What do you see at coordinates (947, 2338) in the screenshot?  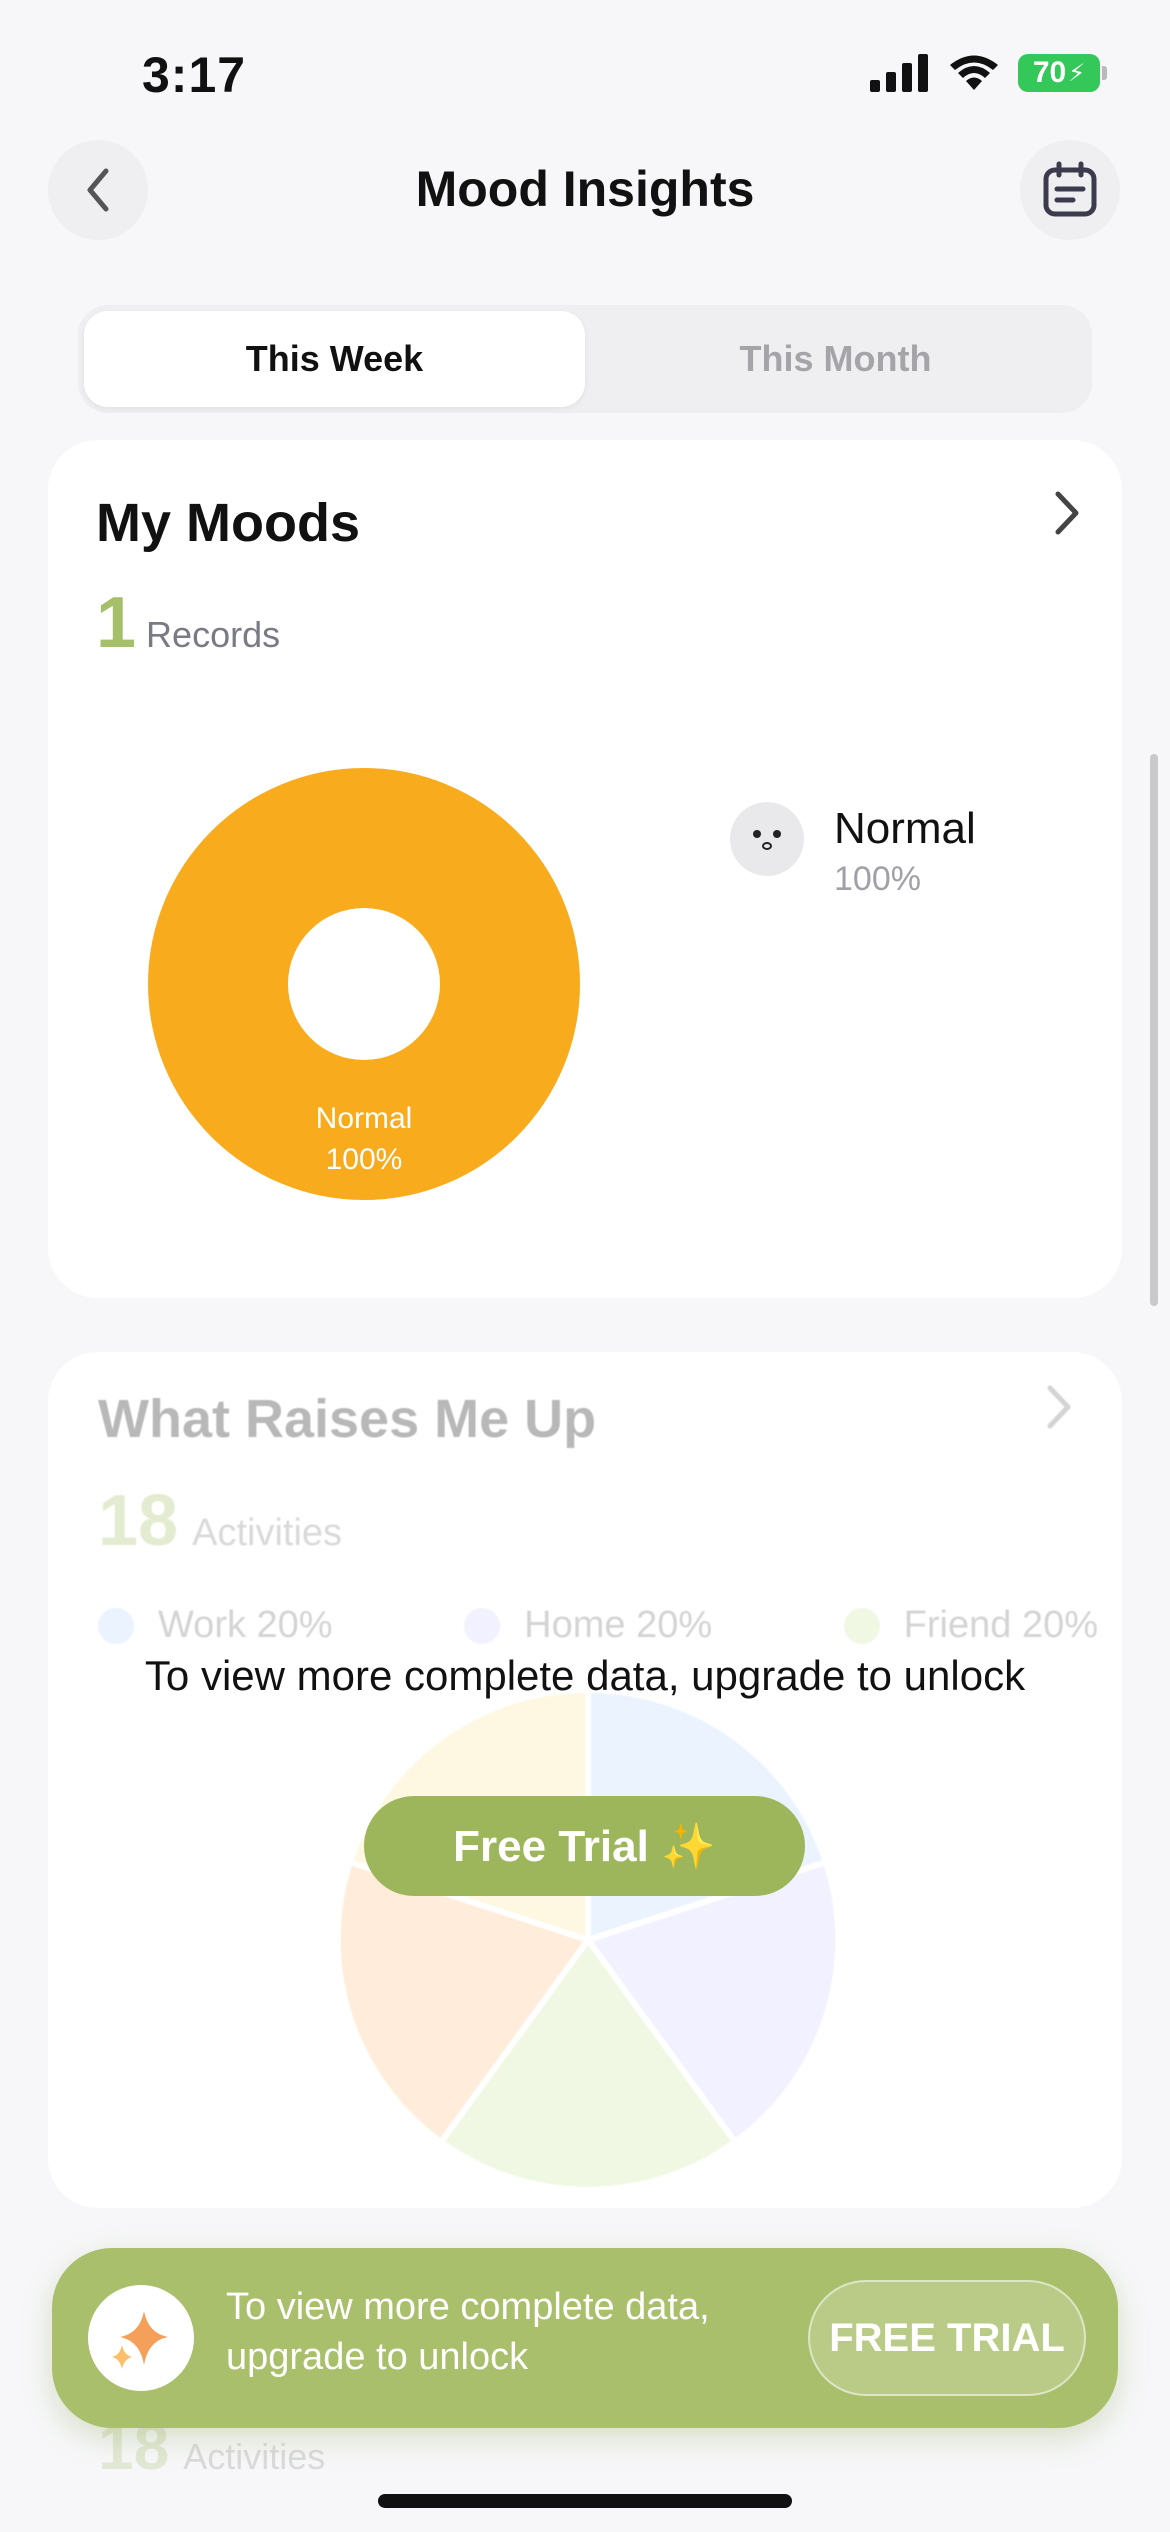 I see `banner-free-trial-button: FREE TRIAL` at bounding box center [947, 2338].